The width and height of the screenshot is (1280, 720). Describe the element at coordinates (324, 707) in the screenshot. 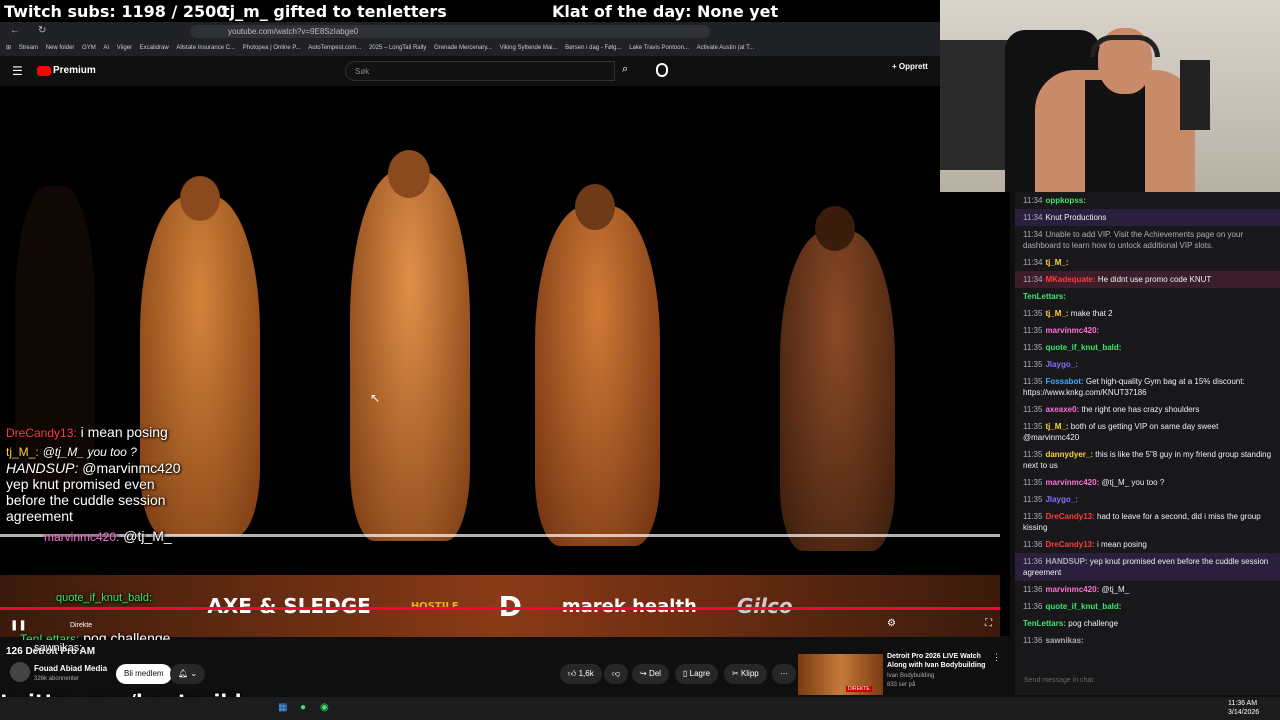

I see `whatsapp-icon: ◉` at that location.